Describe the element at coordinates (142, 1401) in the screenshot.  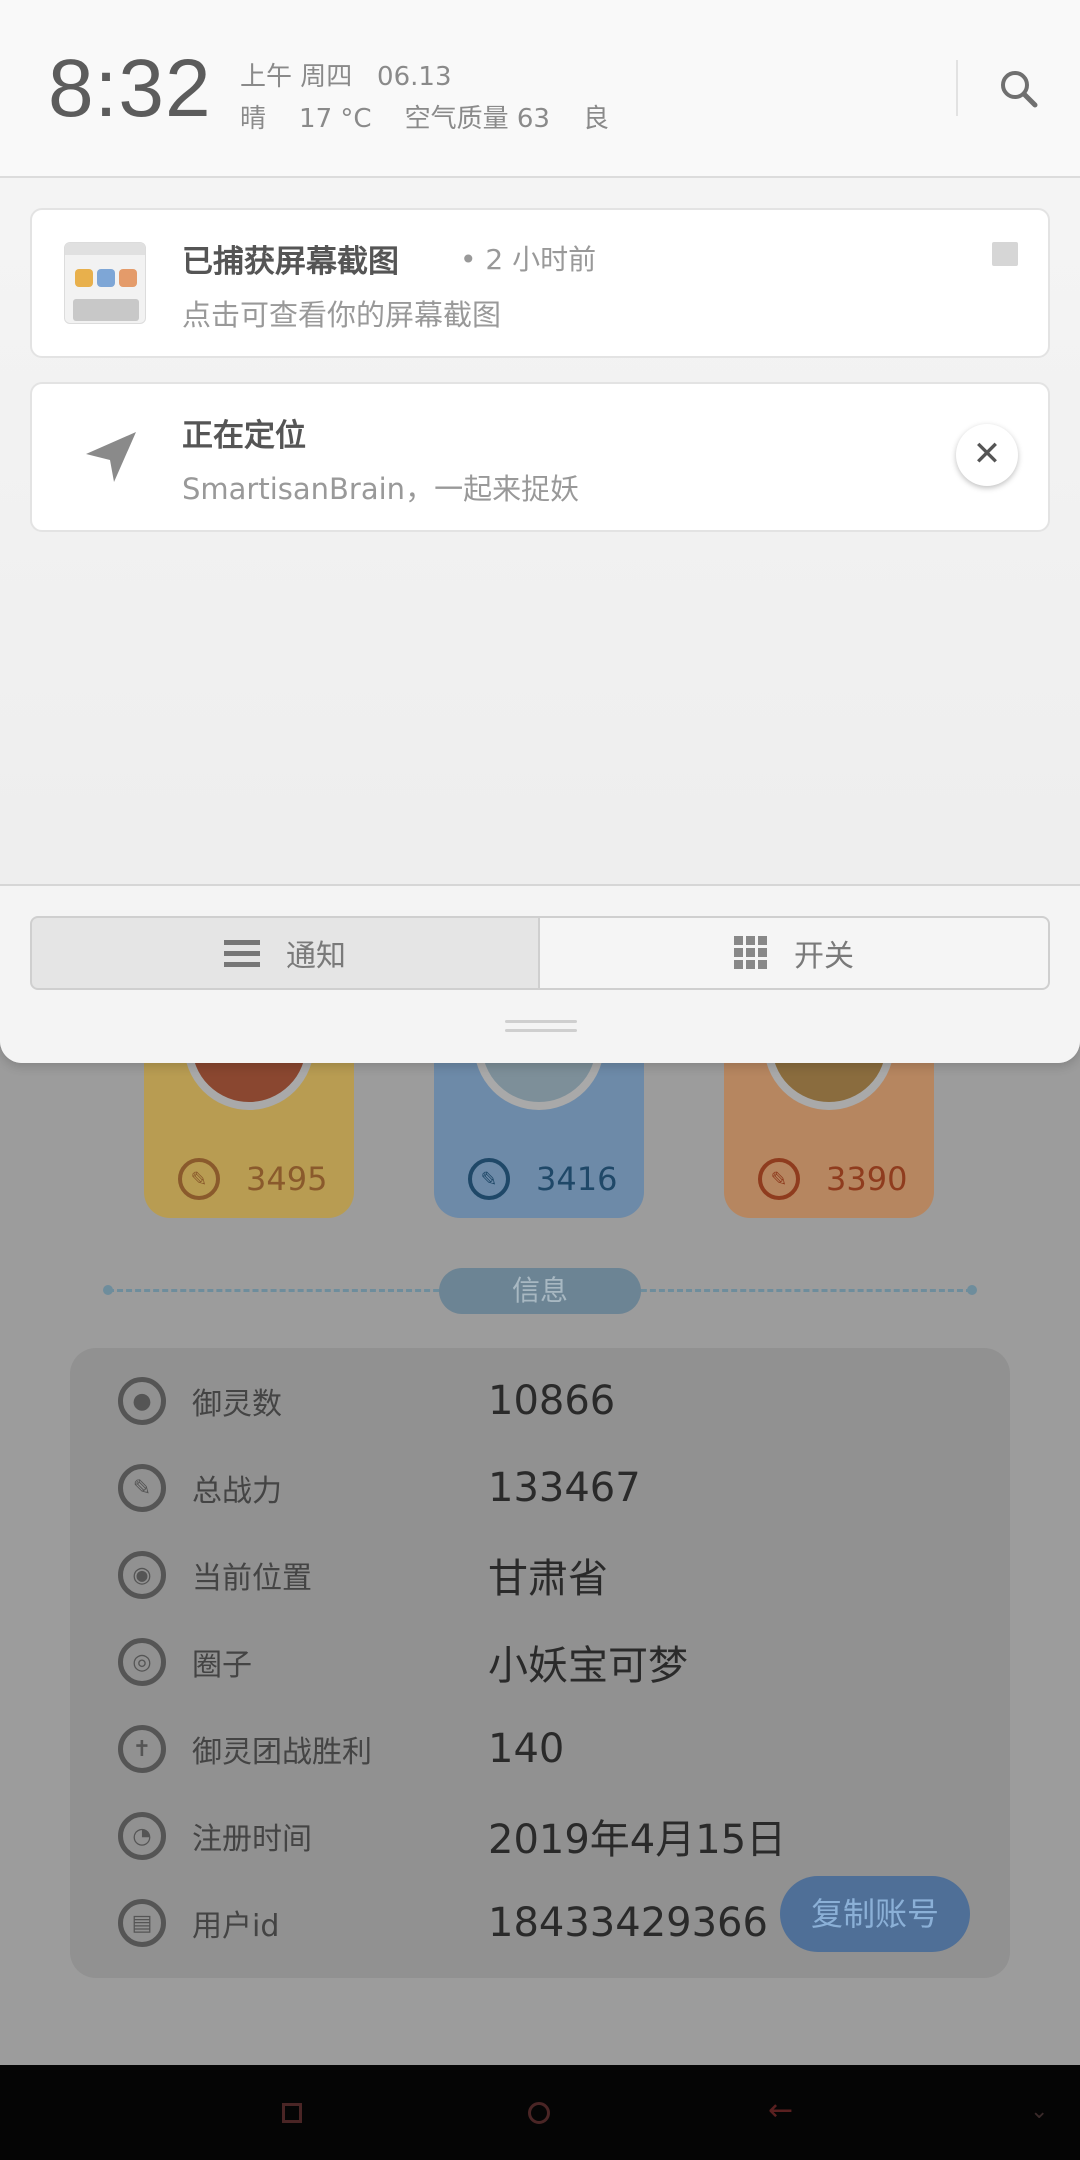
I see `spirit-icon: ●` at that location.